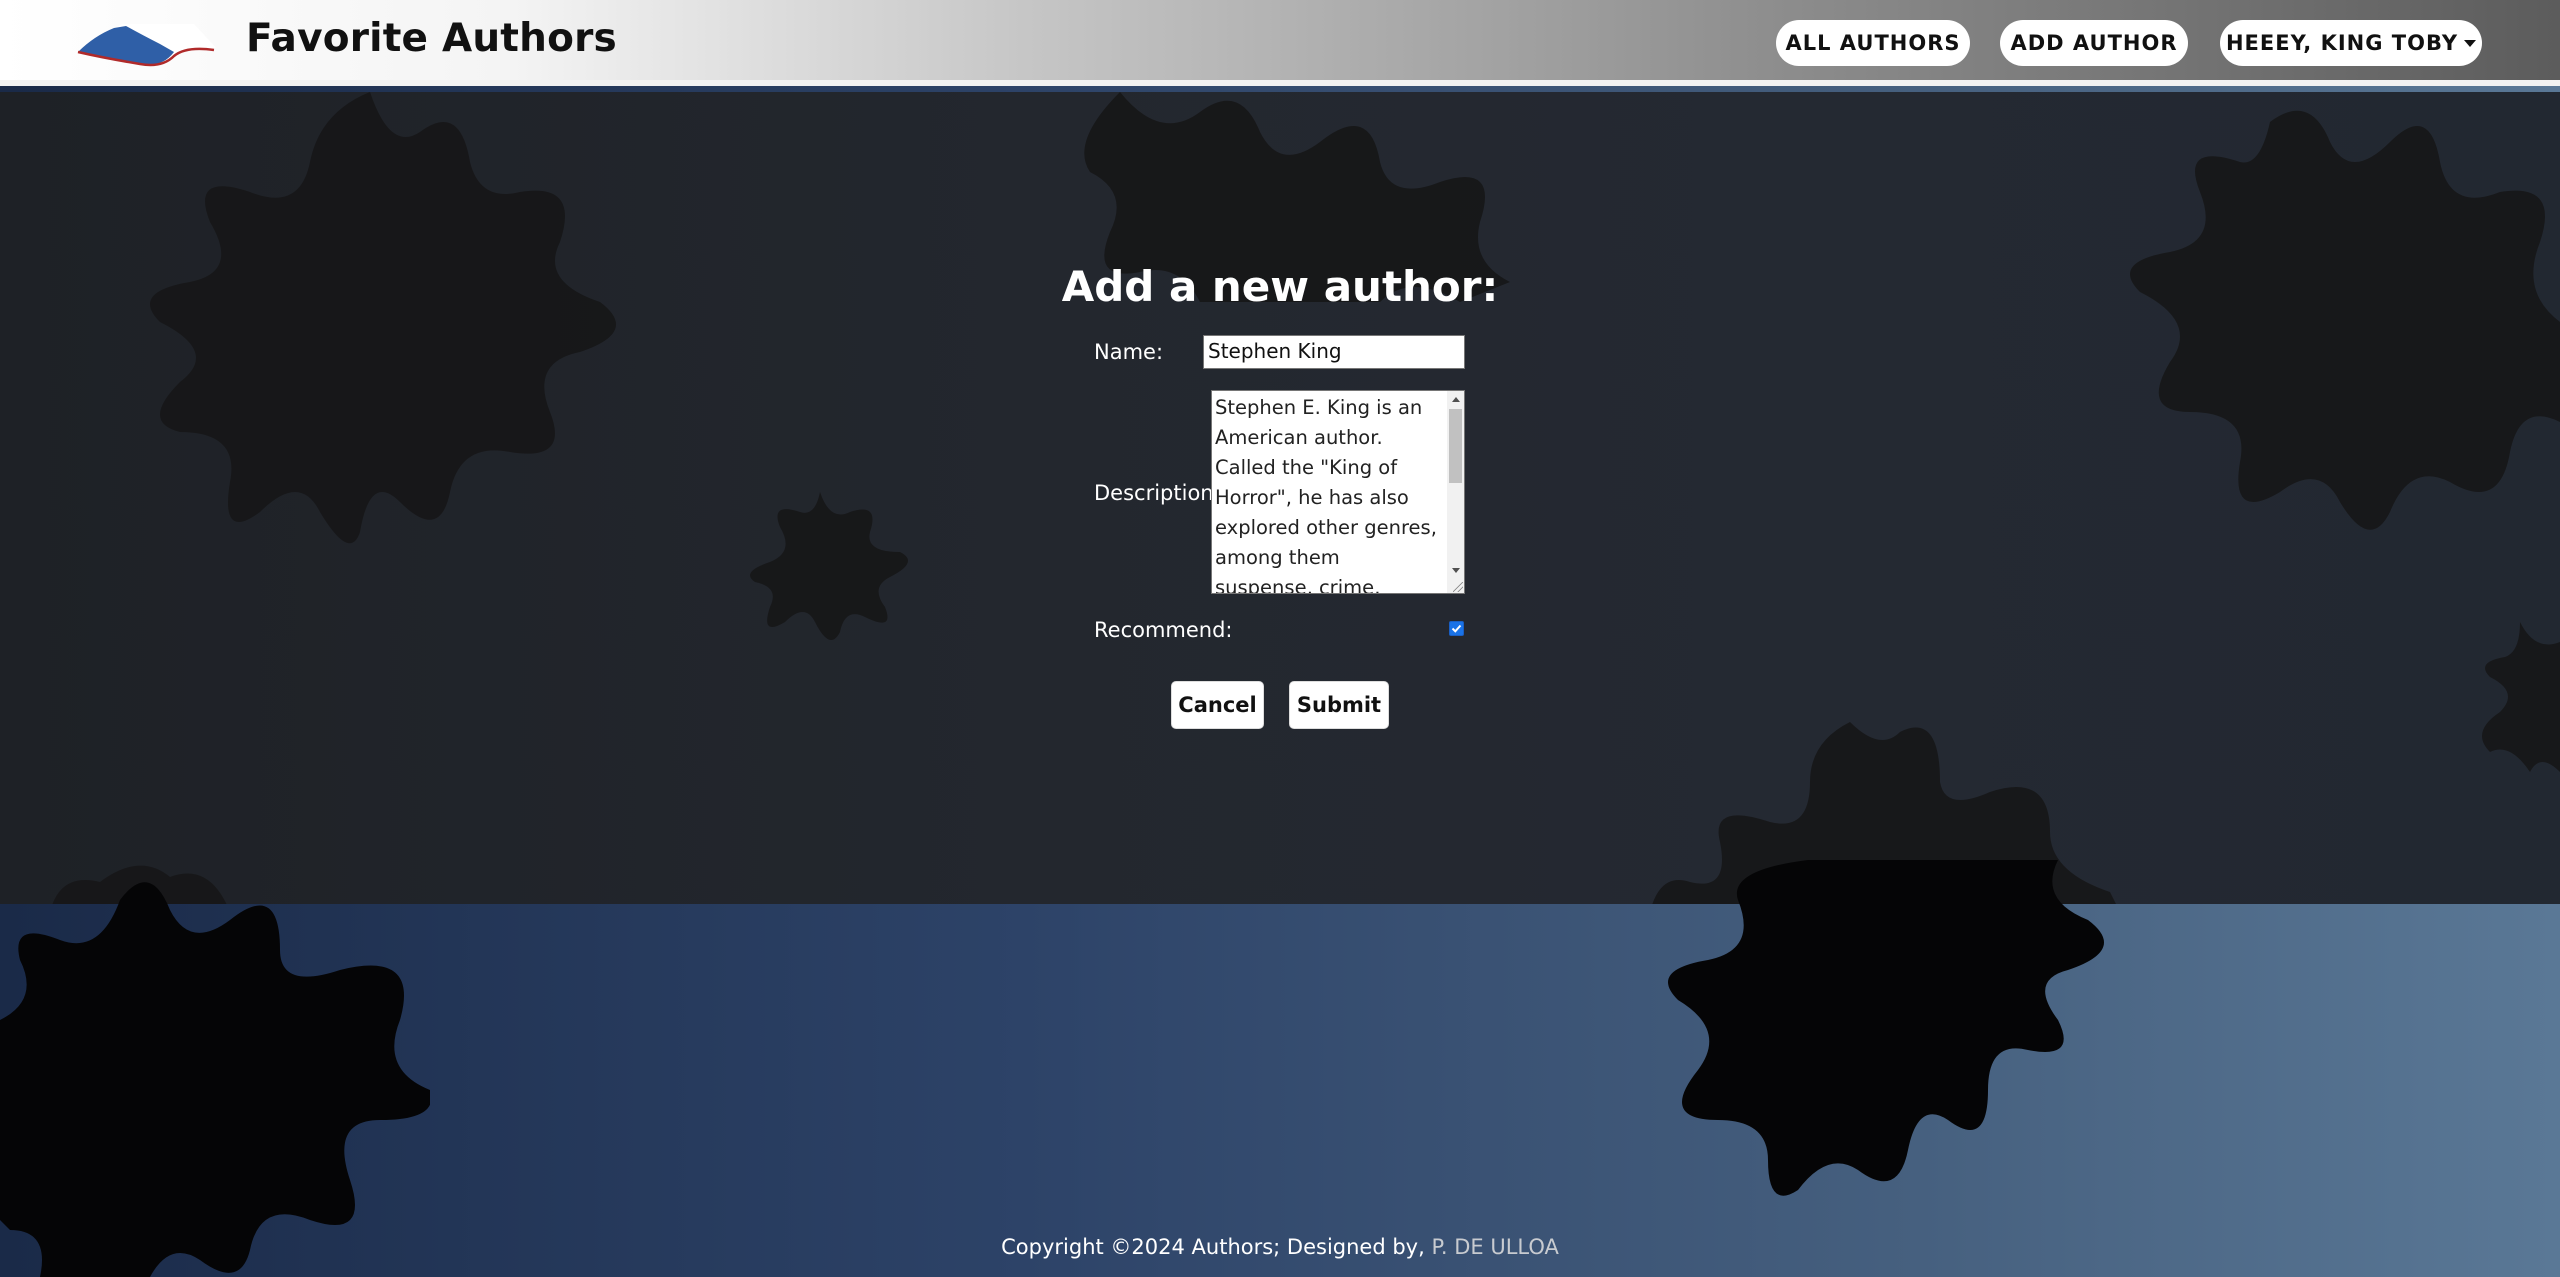 The width and height of the screenshot is (2560, 1277). I want to click on cancel-button: Cancel, so click(1217, 705).